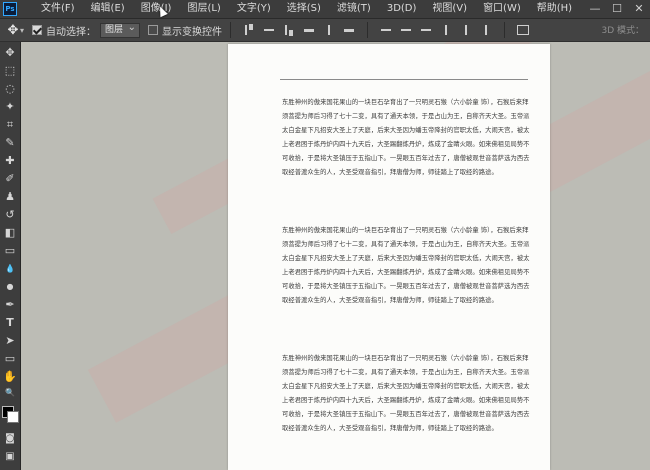 The height and width of the screenshot is (470, 650). What do you see at coordinates (120, 29) in the screenshot?
I see `auto-select-dropdown: 图层` at bounding box center [120, 29].